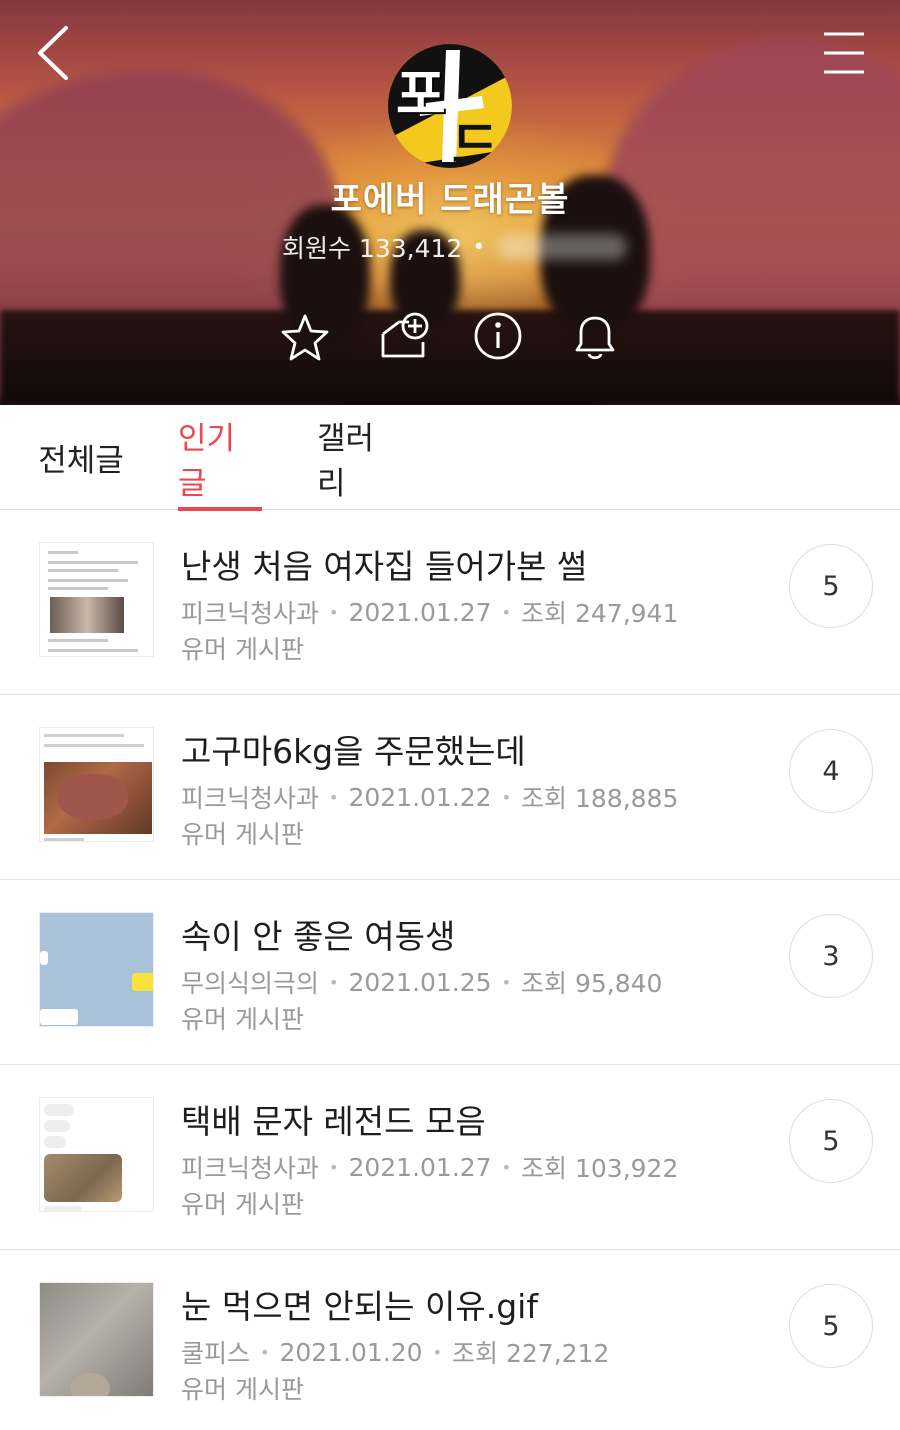  What do you see at coordinates (318, 936) in the screenshot?
I see `post-title: 속이 안 좋은 여동생` at bounding box center [318, 936].